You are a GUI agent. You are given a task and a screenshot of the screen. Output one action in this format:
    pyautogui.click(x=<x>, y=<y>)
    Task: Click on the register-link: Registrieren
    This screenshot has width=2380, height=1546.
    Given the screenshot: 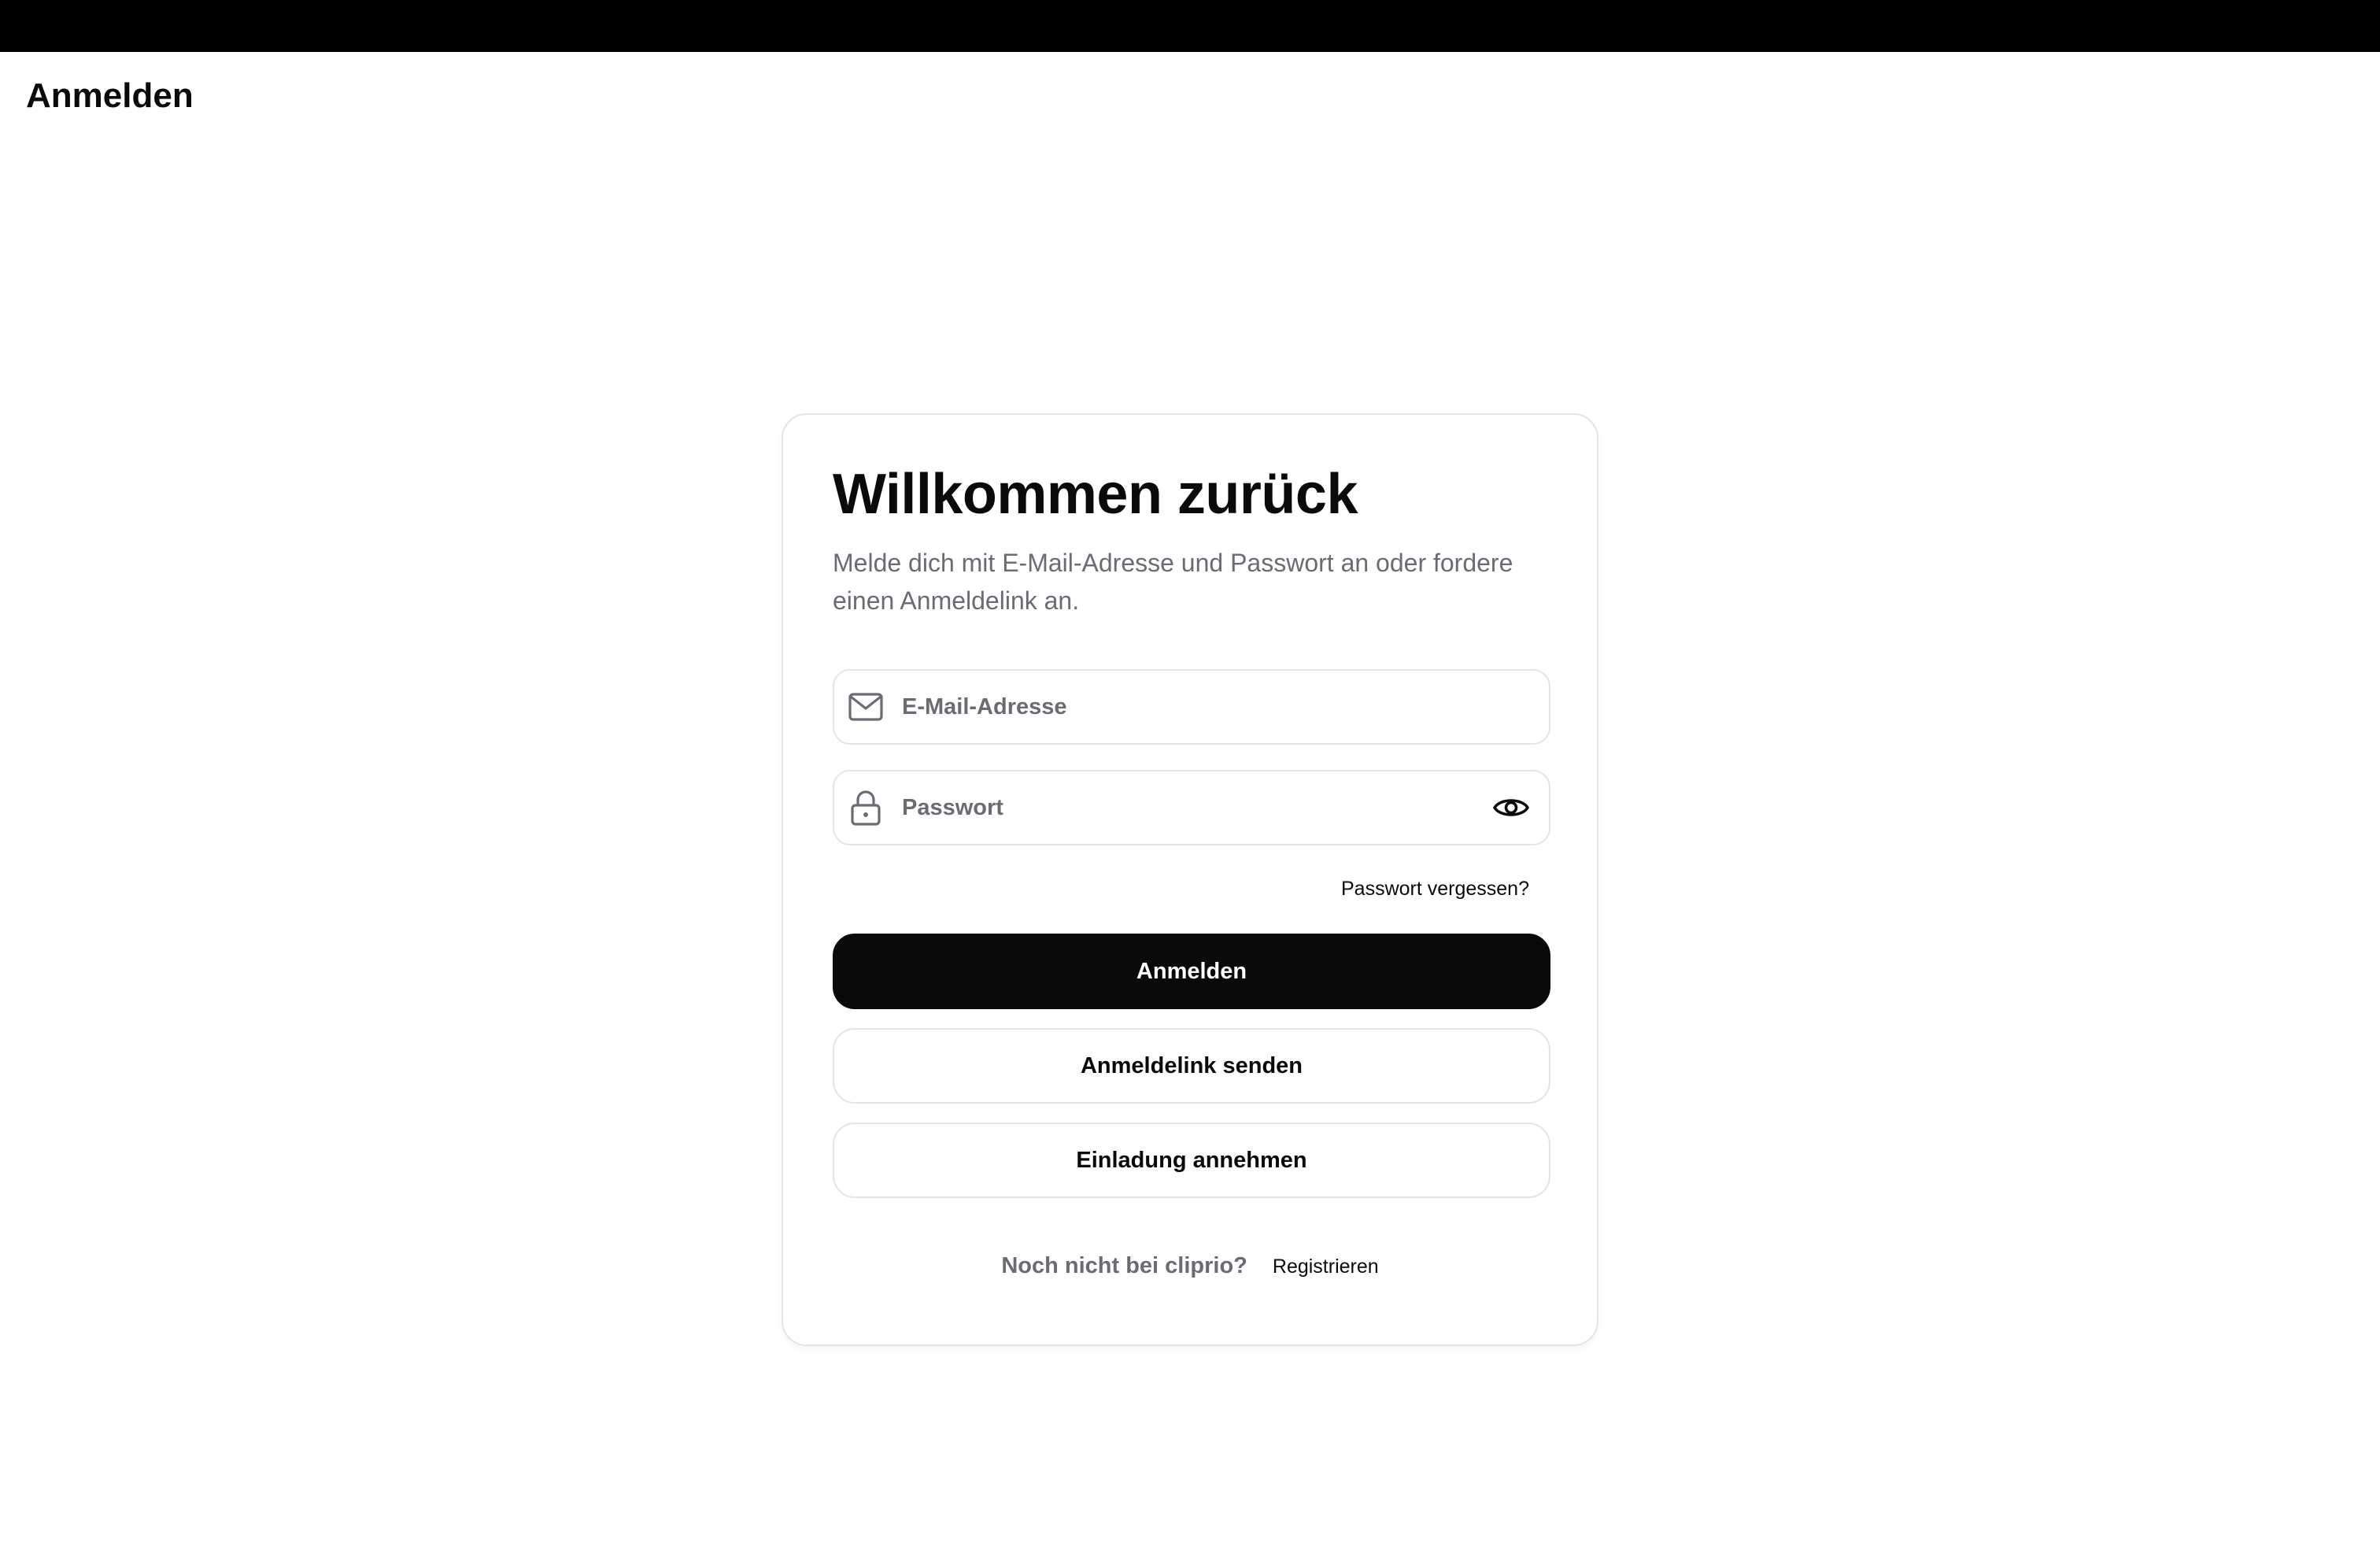 What is the action you would take?
    pyautogui.click(x=1326, y=1267)
    